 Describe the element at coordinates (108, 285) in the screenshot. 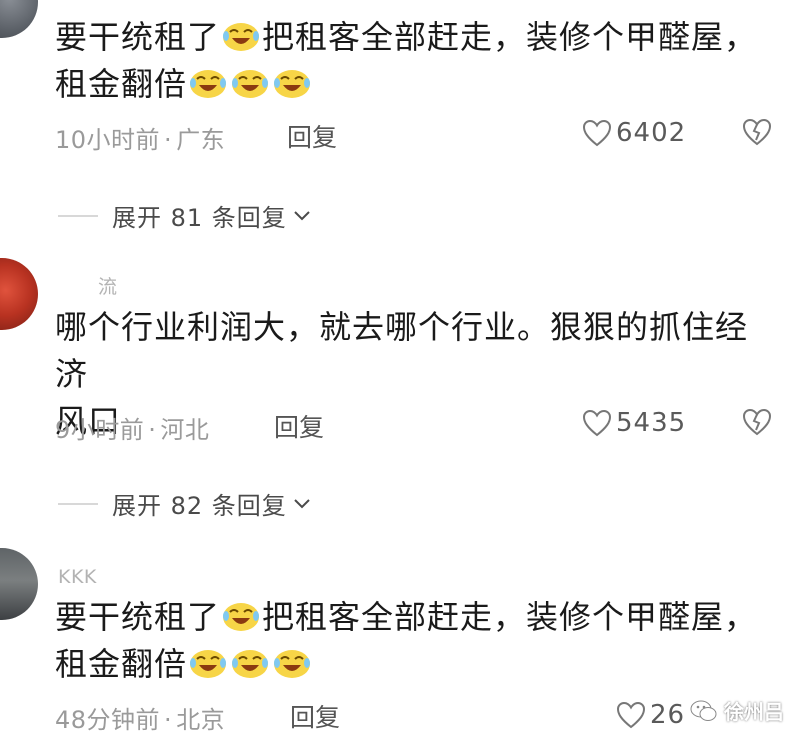

I see `username: 流` at that location.